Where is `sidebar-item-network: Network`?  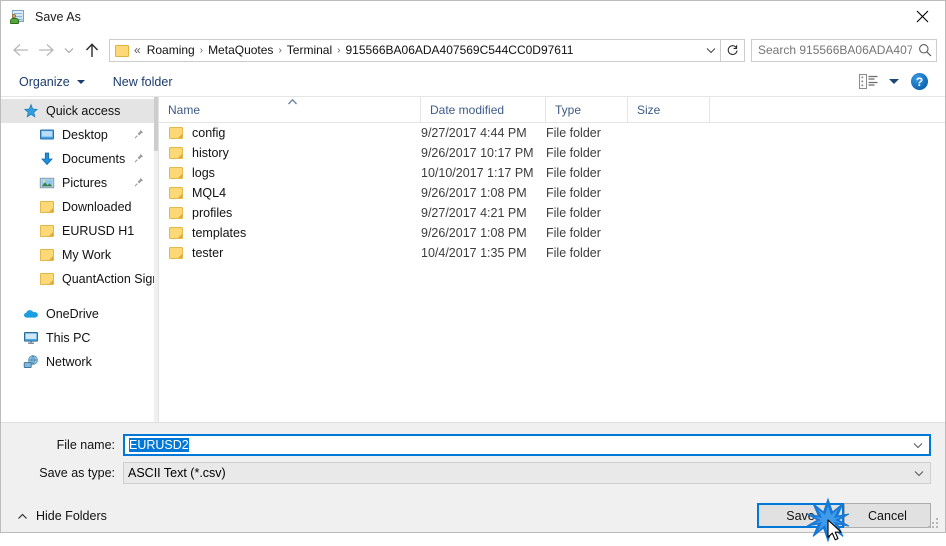
sidebar-item-network: Network is located at coordinates (79, 362).